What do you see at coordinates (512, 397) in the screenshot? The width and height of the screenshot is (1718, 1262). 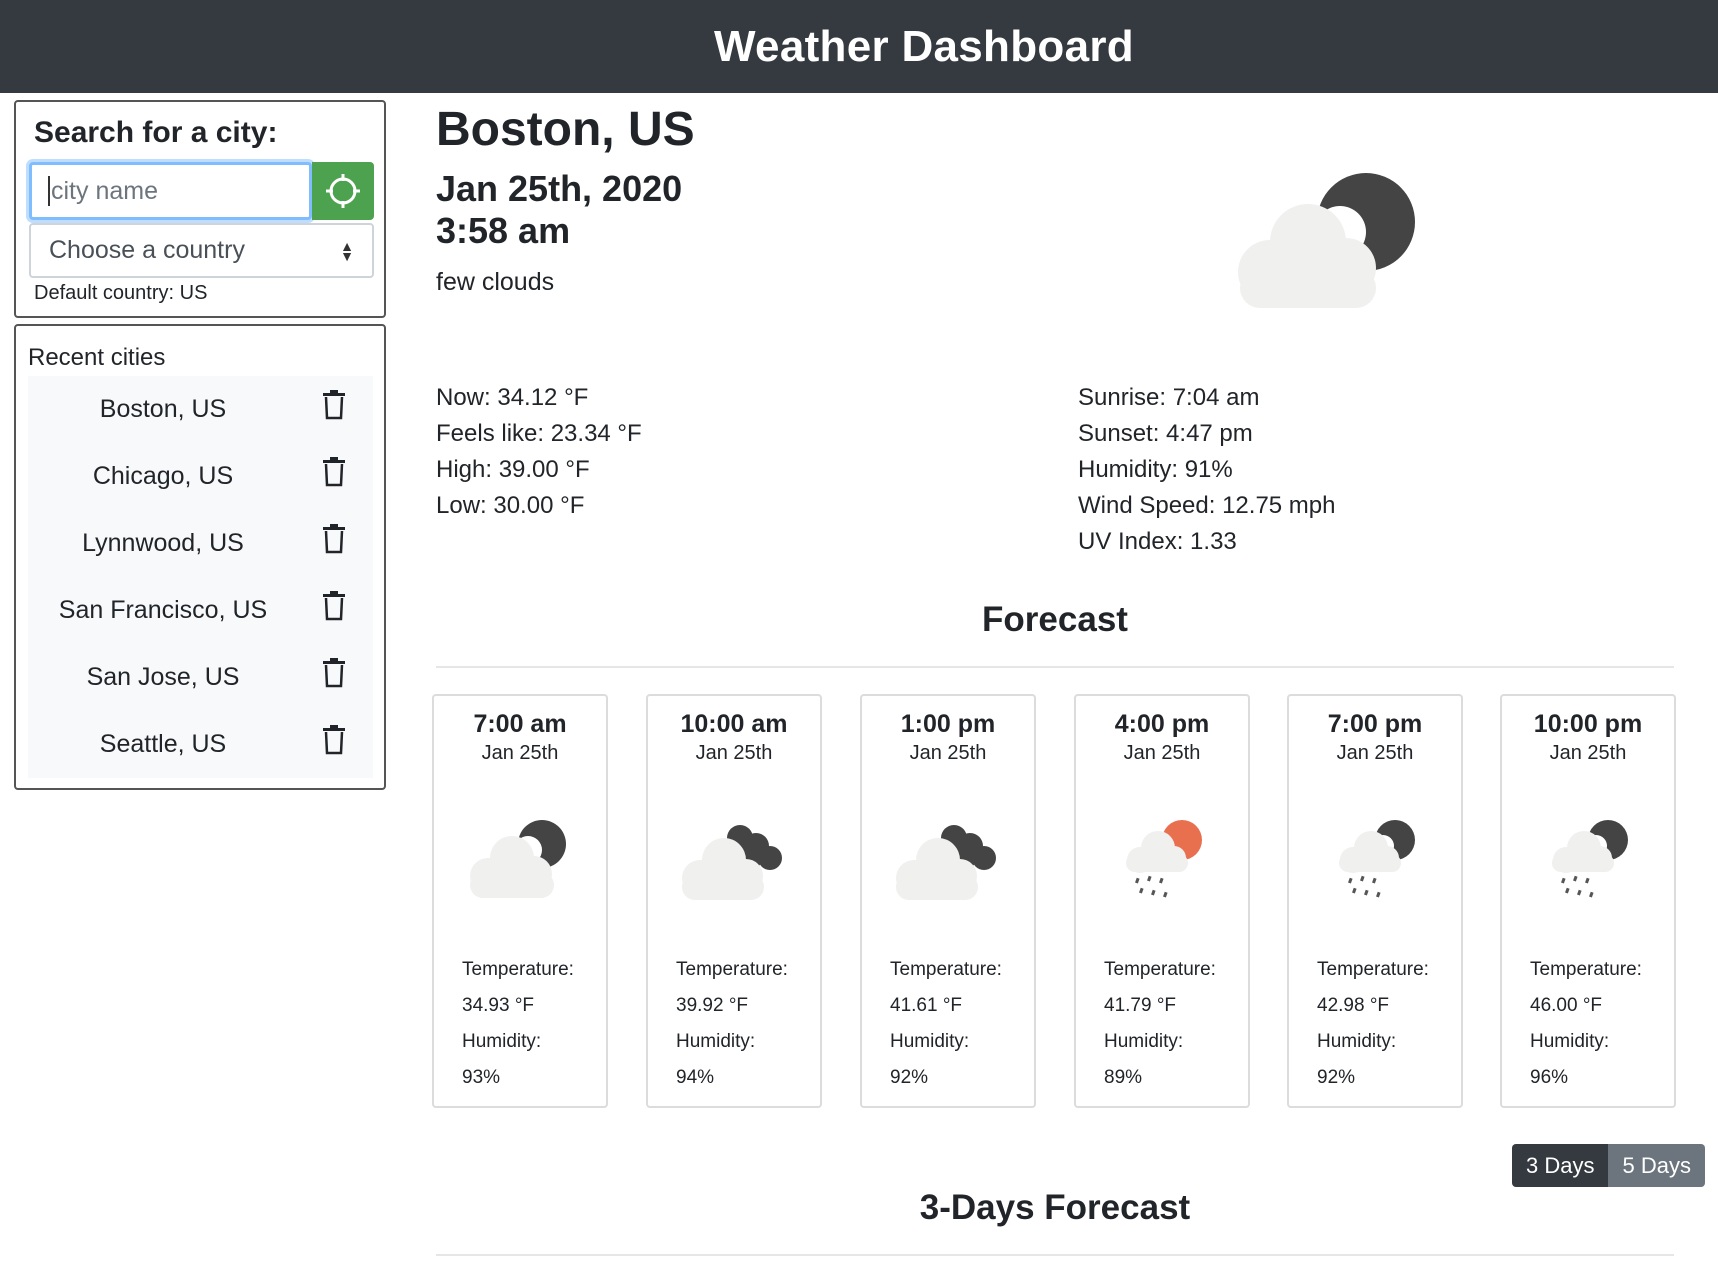 I see `stat-now: Now: 34.12 °F` at bounding box center [512, 397].